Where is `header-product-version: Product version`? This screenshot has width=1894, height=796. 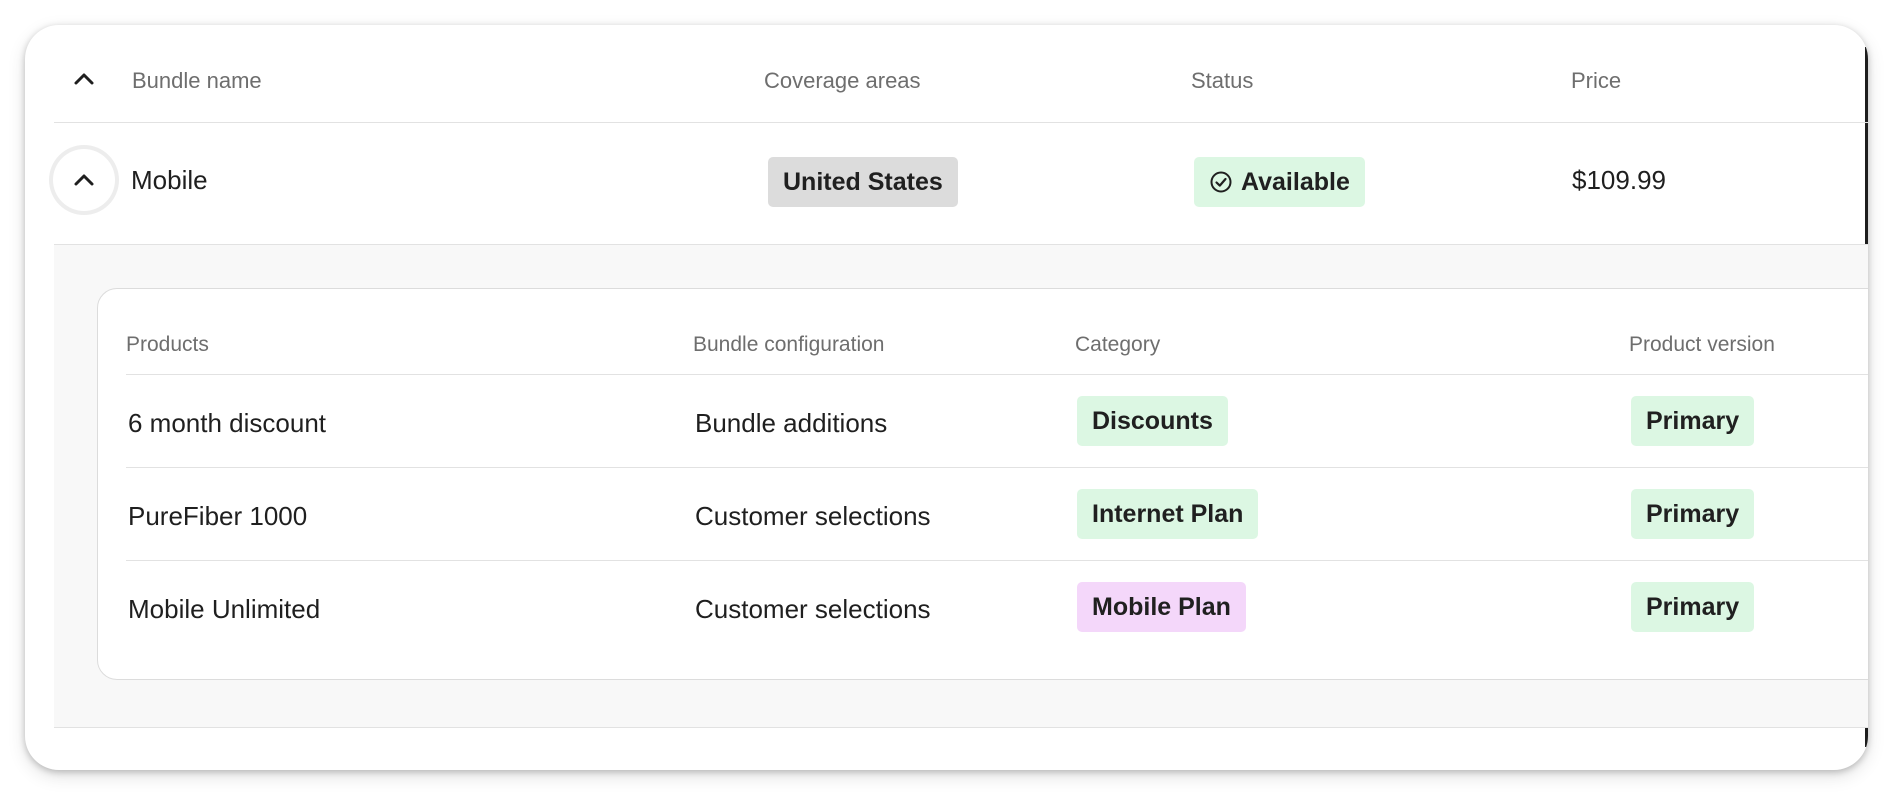 header-product-version: Product version is located at coordinates (1702, 345).